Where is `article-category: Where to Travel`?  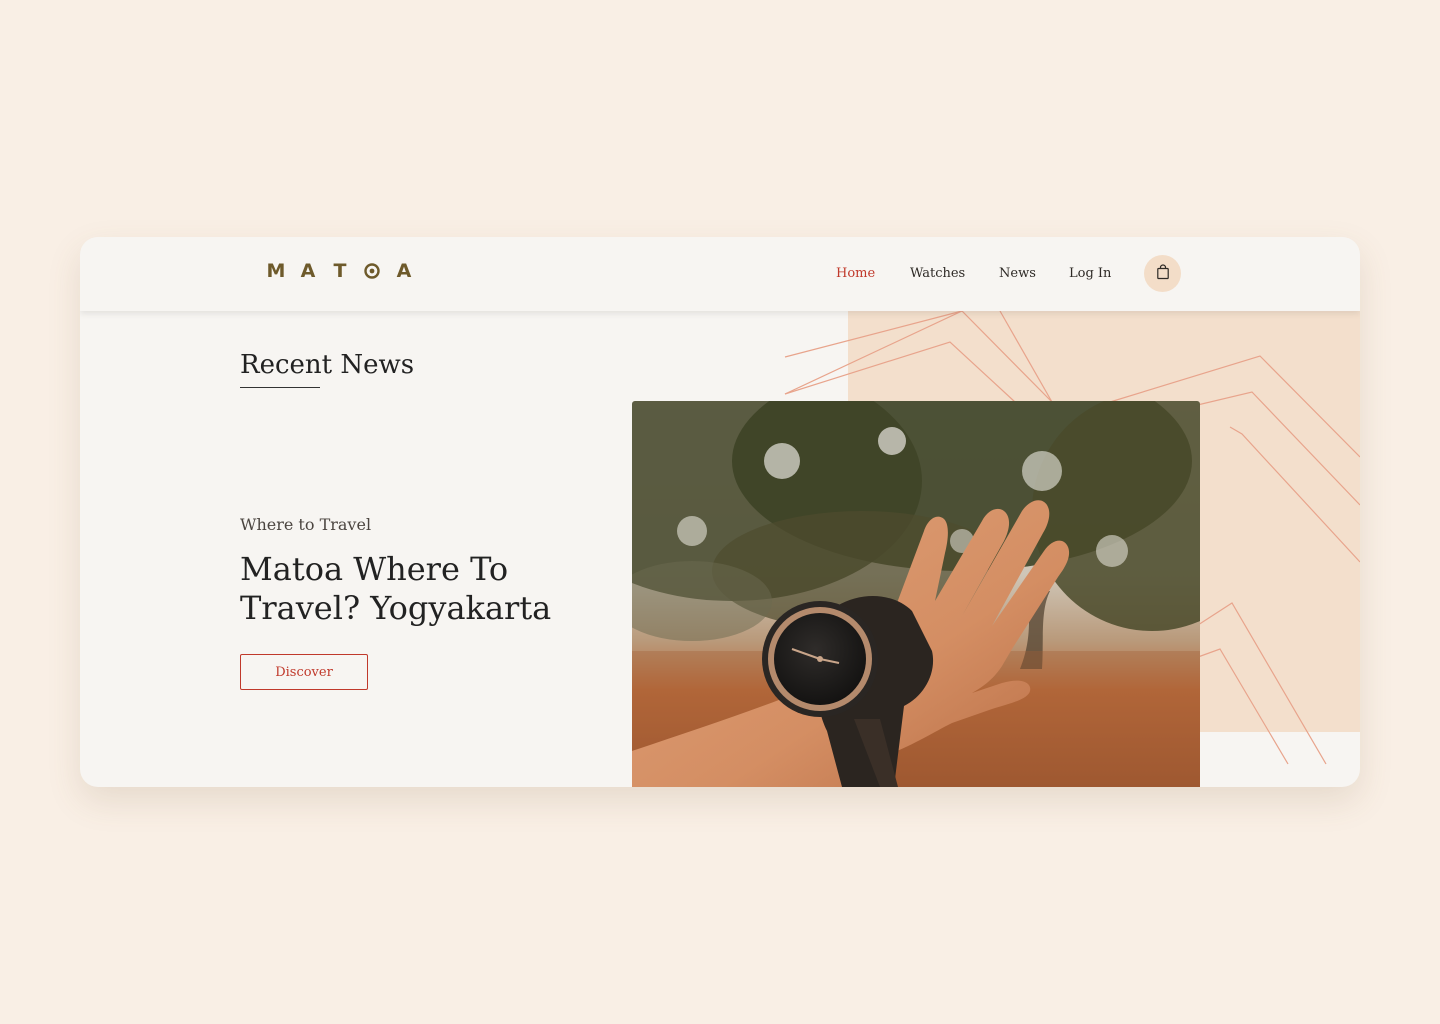
article-category: Where to Travel is located at coordinates (306, 524).